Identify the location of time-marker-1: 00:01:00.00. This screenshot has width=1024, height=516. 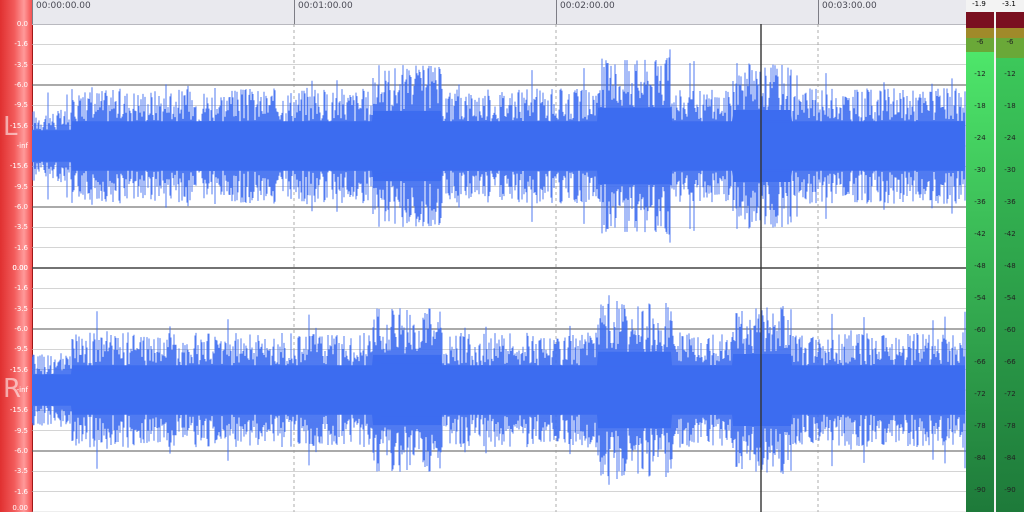
(323, 12).